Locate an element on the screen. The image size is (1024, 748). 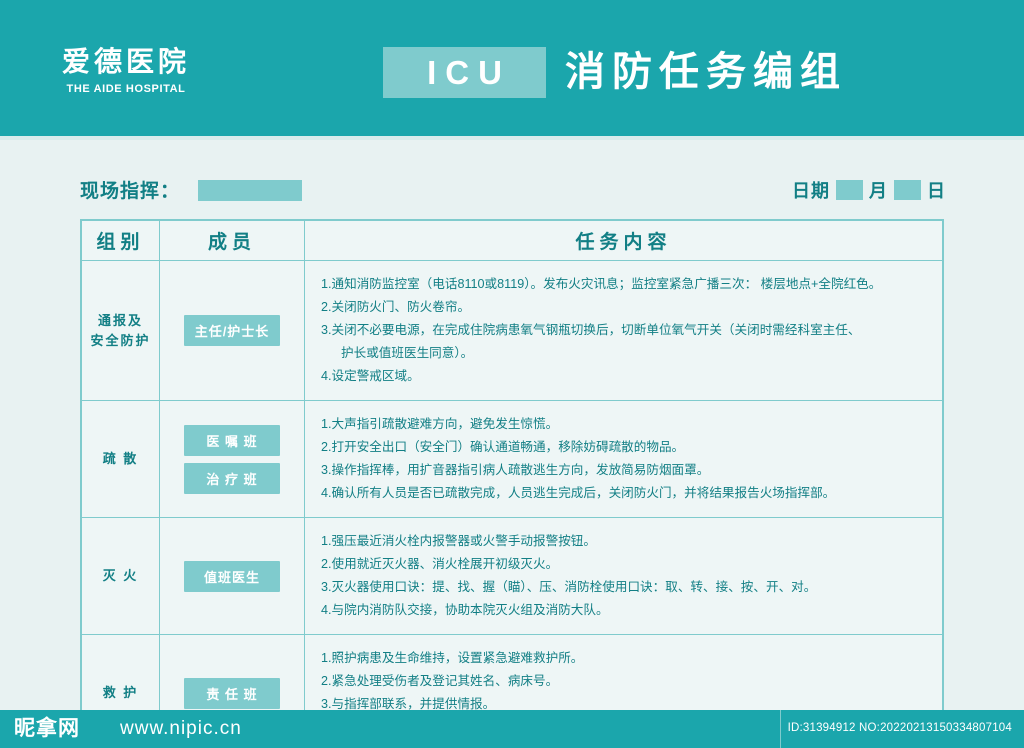
column-header-group: 组别 is located at coordinates (120, 240).